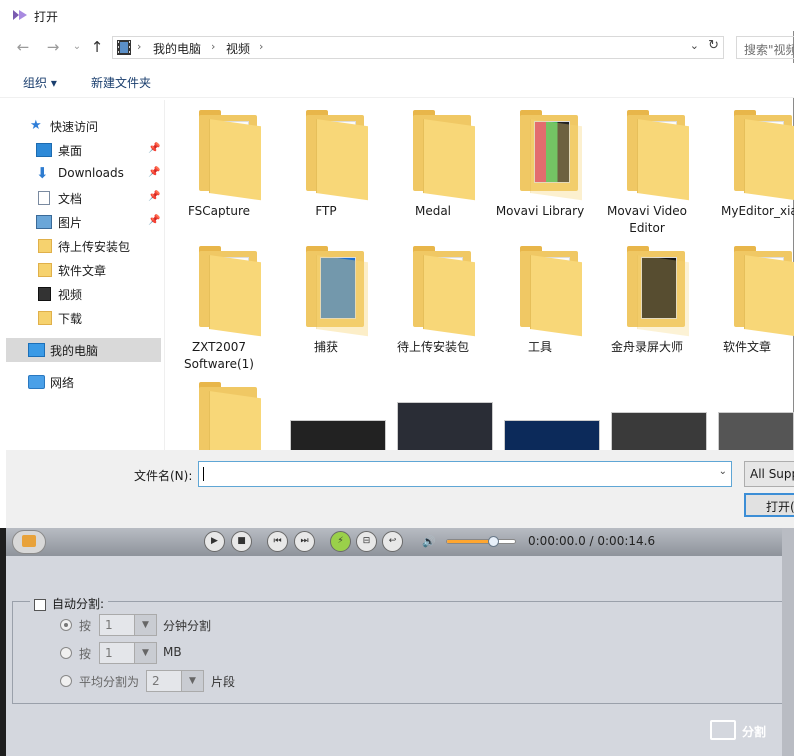 This screenshot has width=794, height=756. Describe the element at coordinates (465, 474) in the screenshot. I see `filename-input: ⌄` at that location.